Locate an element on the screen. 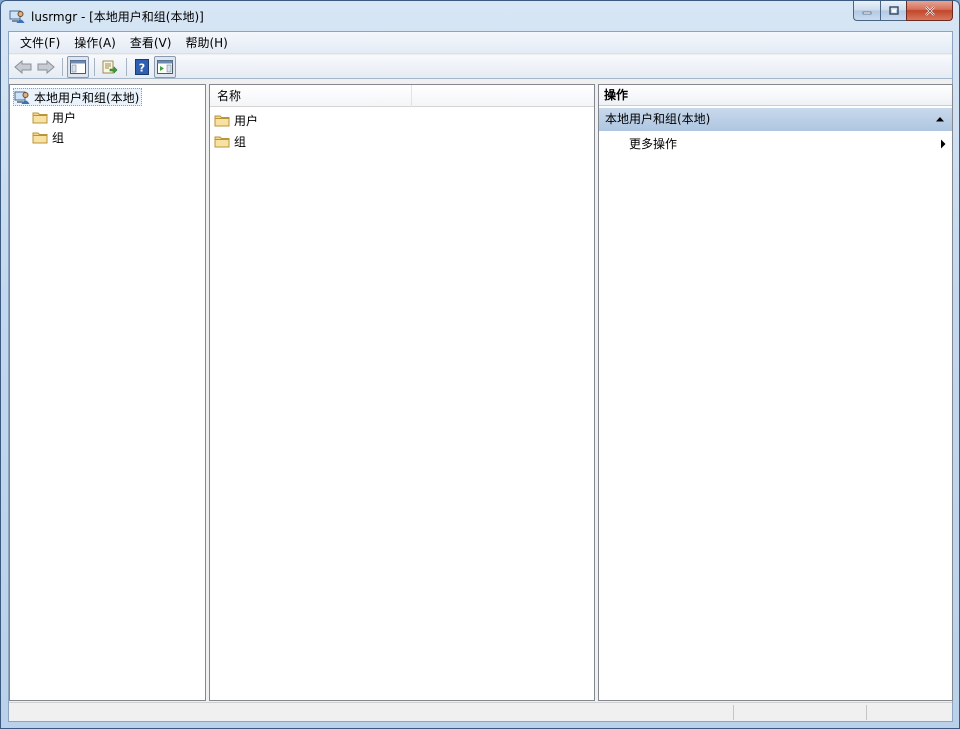 The height and width of the screenshot is (729, 960). list-item: 组 is located at coordinates (230, 141).